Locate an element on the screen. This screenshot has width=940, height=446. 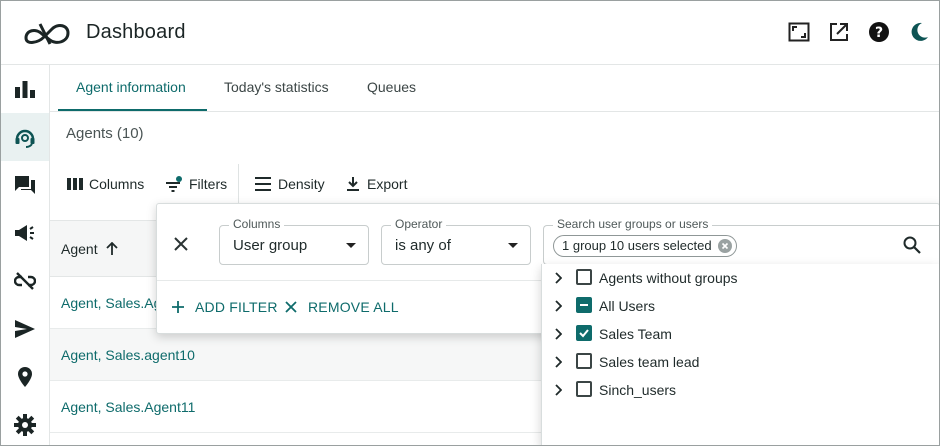
announcement-icon is located at coordinates (24, 233).